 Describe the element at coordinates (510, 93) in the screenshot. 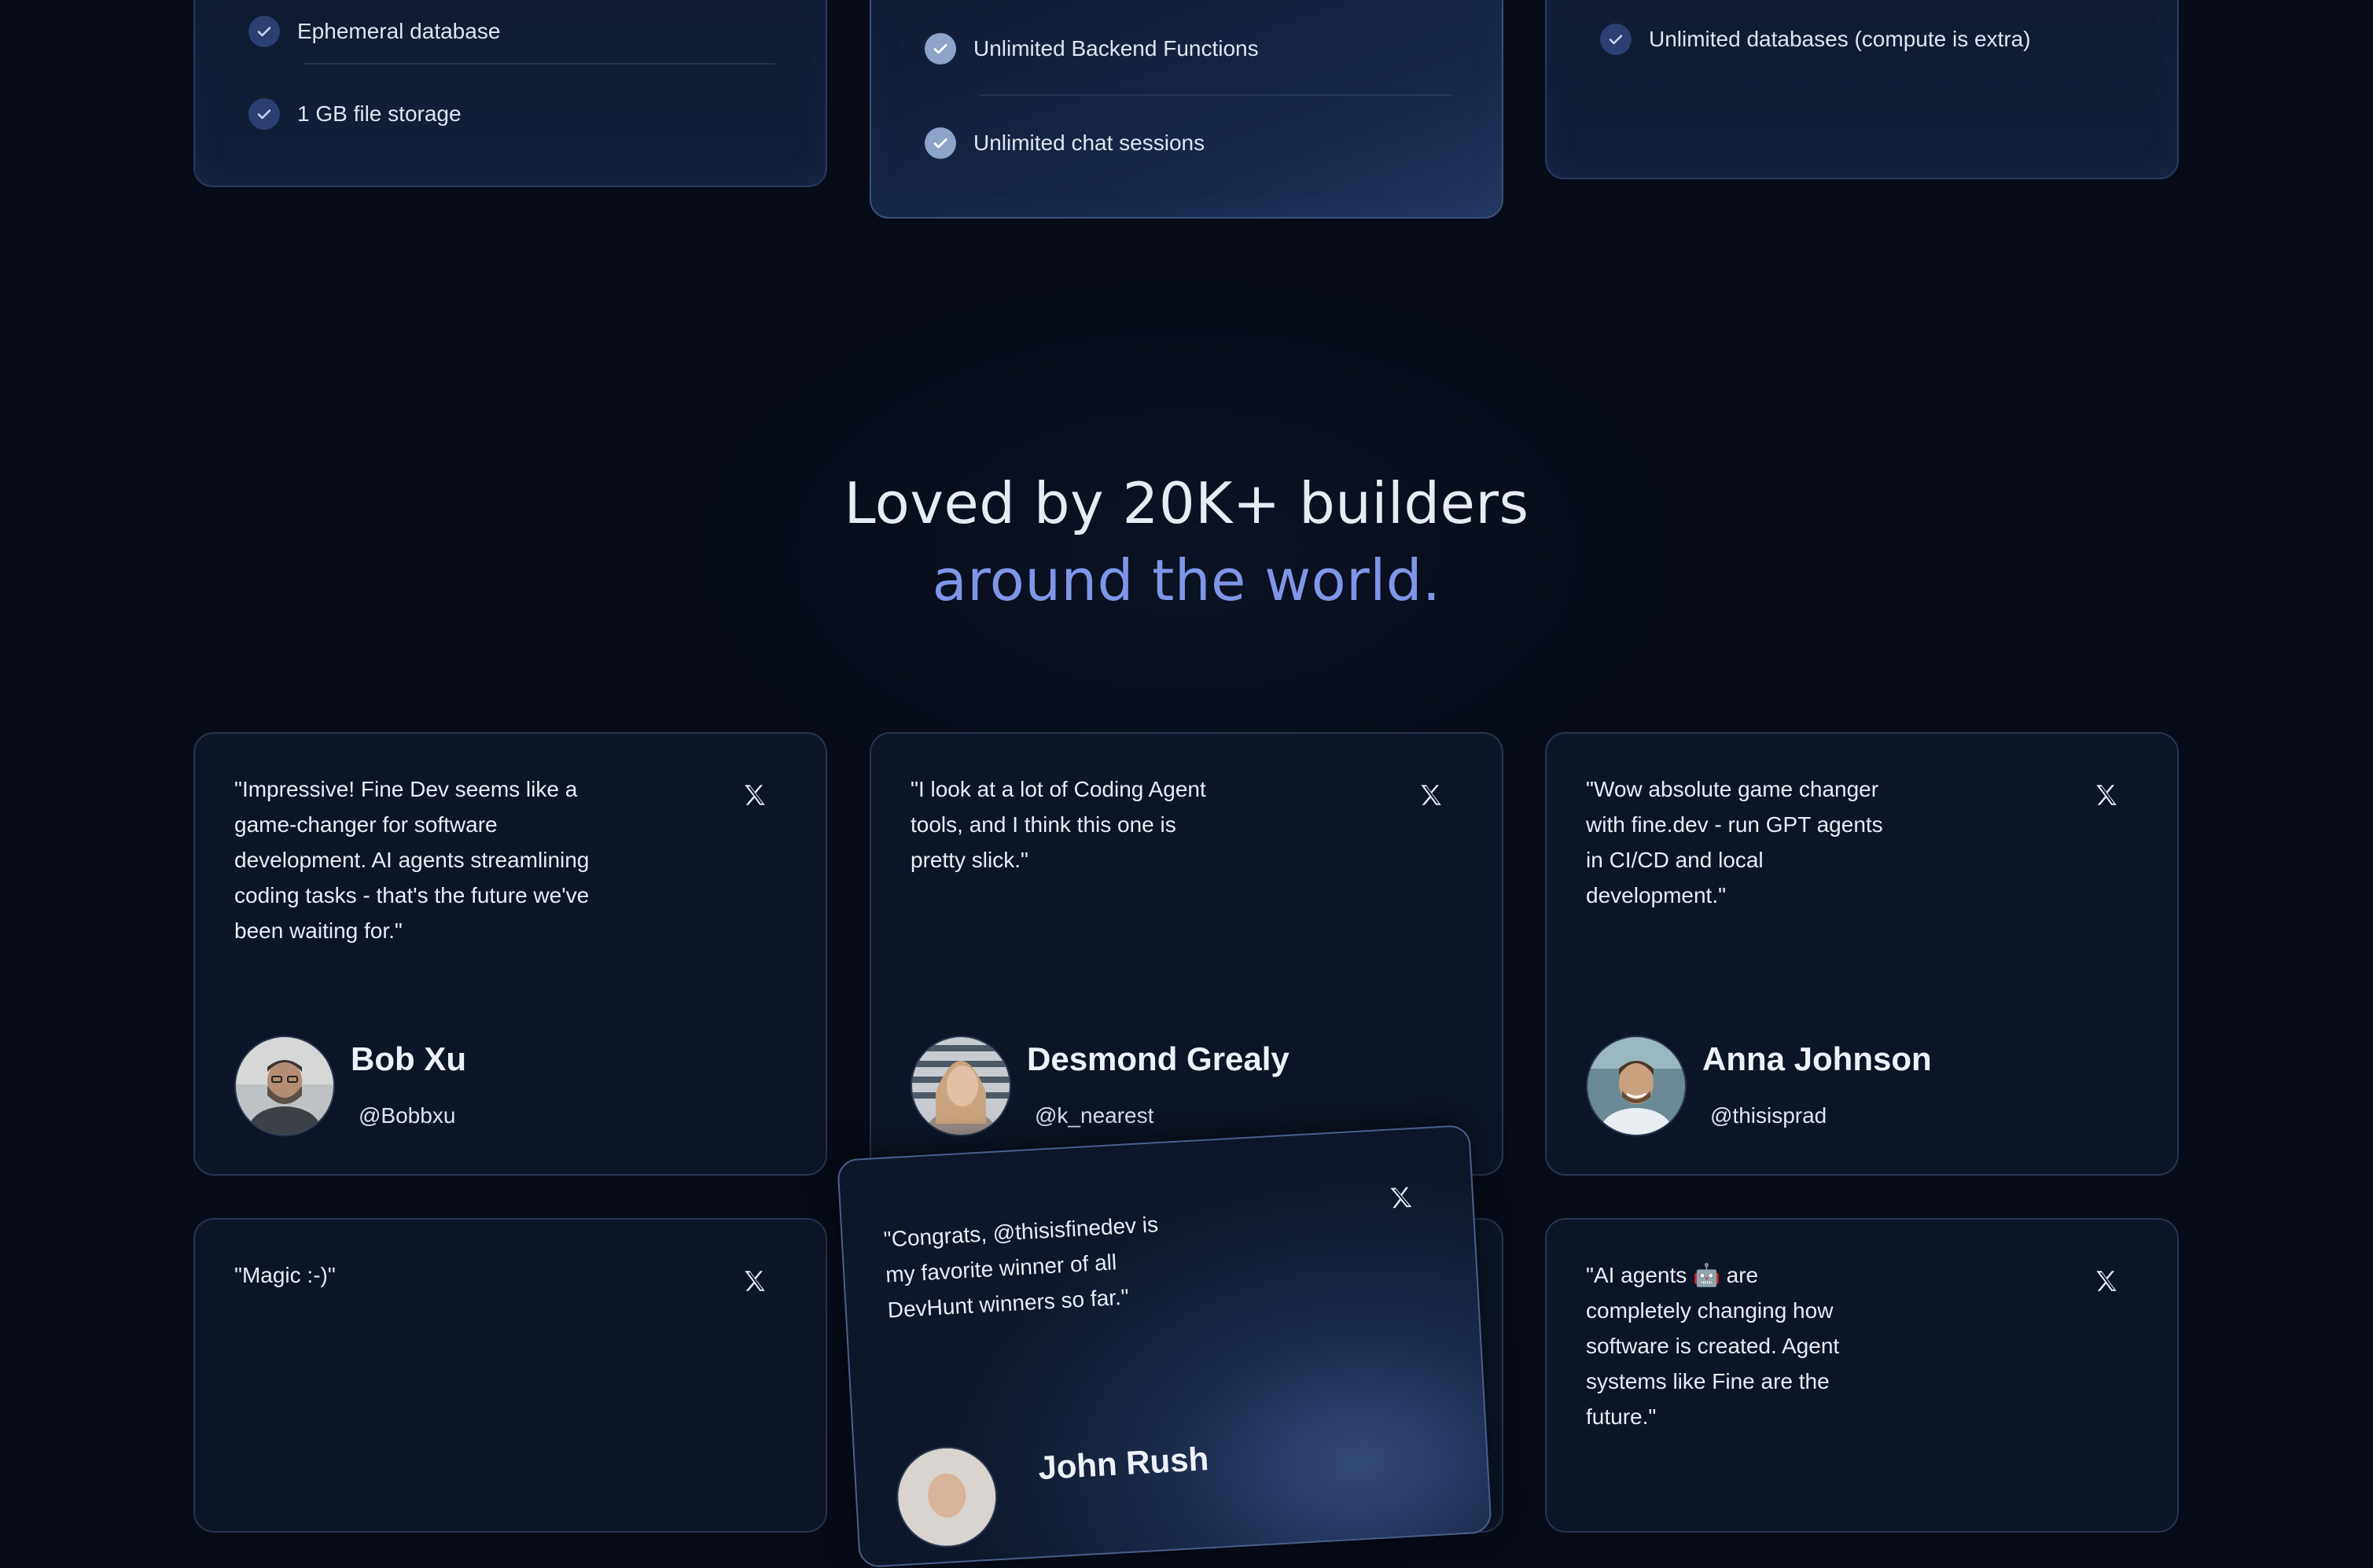

I see `pricing-card-free: Ephemeral database 1 GB file storage` at that location.